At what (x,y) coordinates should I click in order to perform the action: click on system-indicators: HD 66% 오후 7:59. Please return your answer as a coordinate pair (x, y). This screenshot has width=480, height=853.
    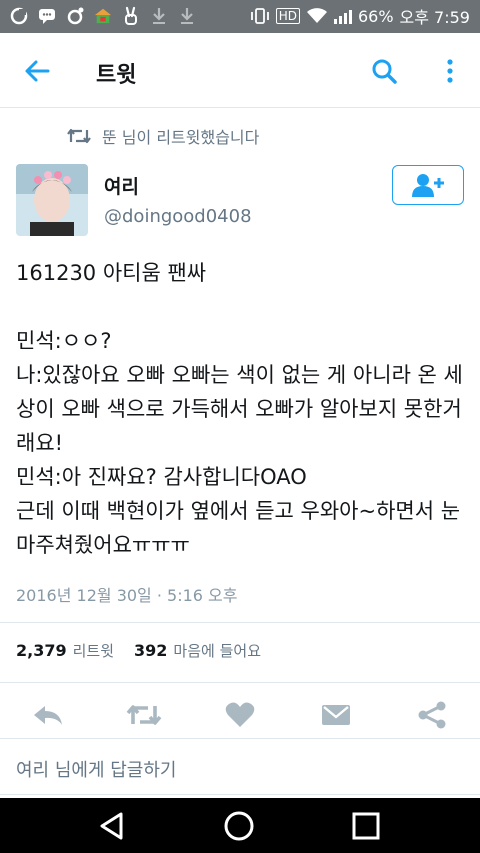
    Looking at the image, I should click on (360, 16).